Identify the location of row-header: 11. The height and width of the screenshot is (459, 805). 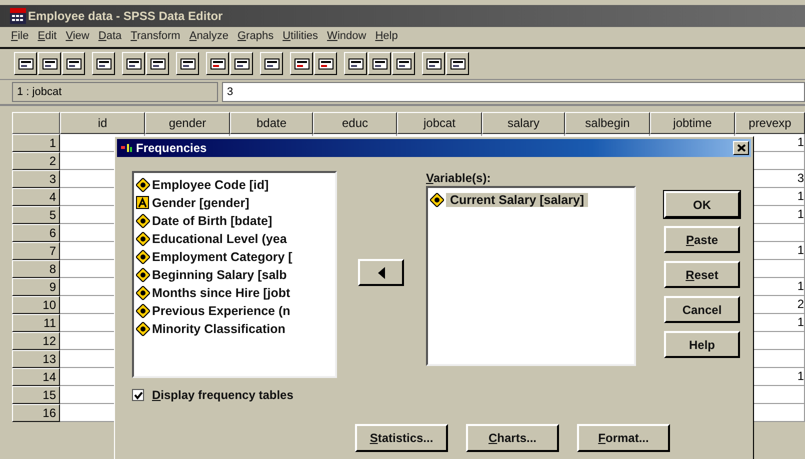
(36, 323).